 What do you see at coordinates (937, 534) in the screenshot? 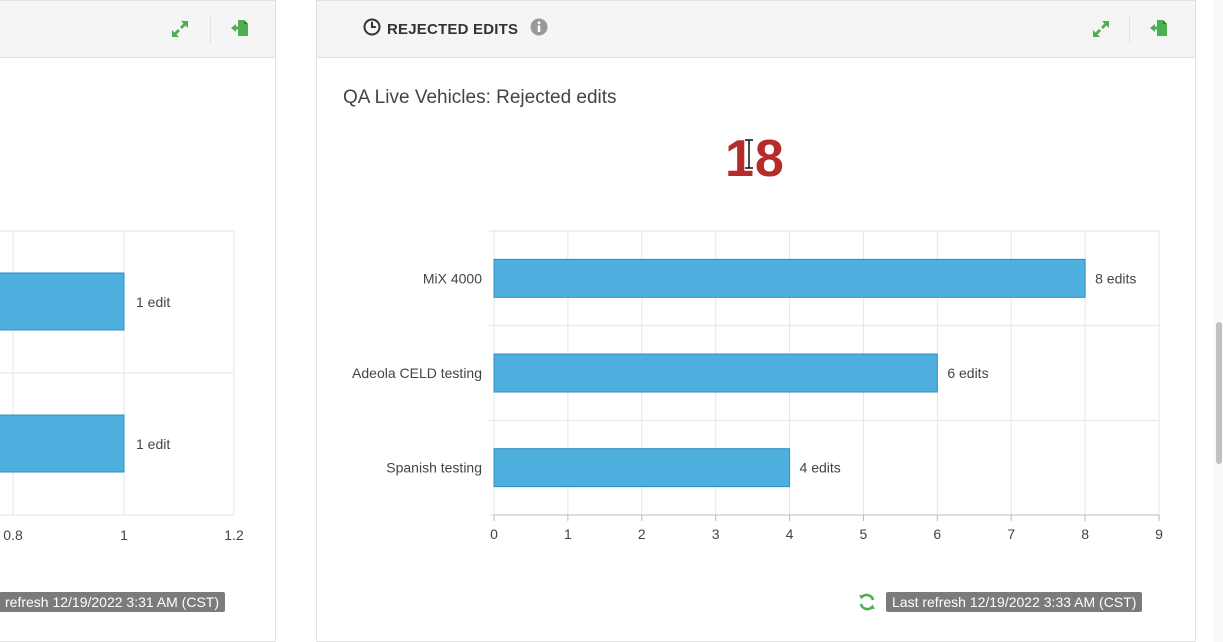
I see `x-tick-label: 6` at bounding box center [937, 534].